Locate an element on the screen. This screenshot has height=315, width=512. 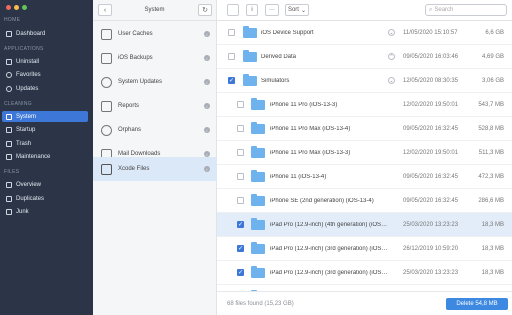
sidebar-item-uninstall: Uninstall is located at coordinates (45, 61).